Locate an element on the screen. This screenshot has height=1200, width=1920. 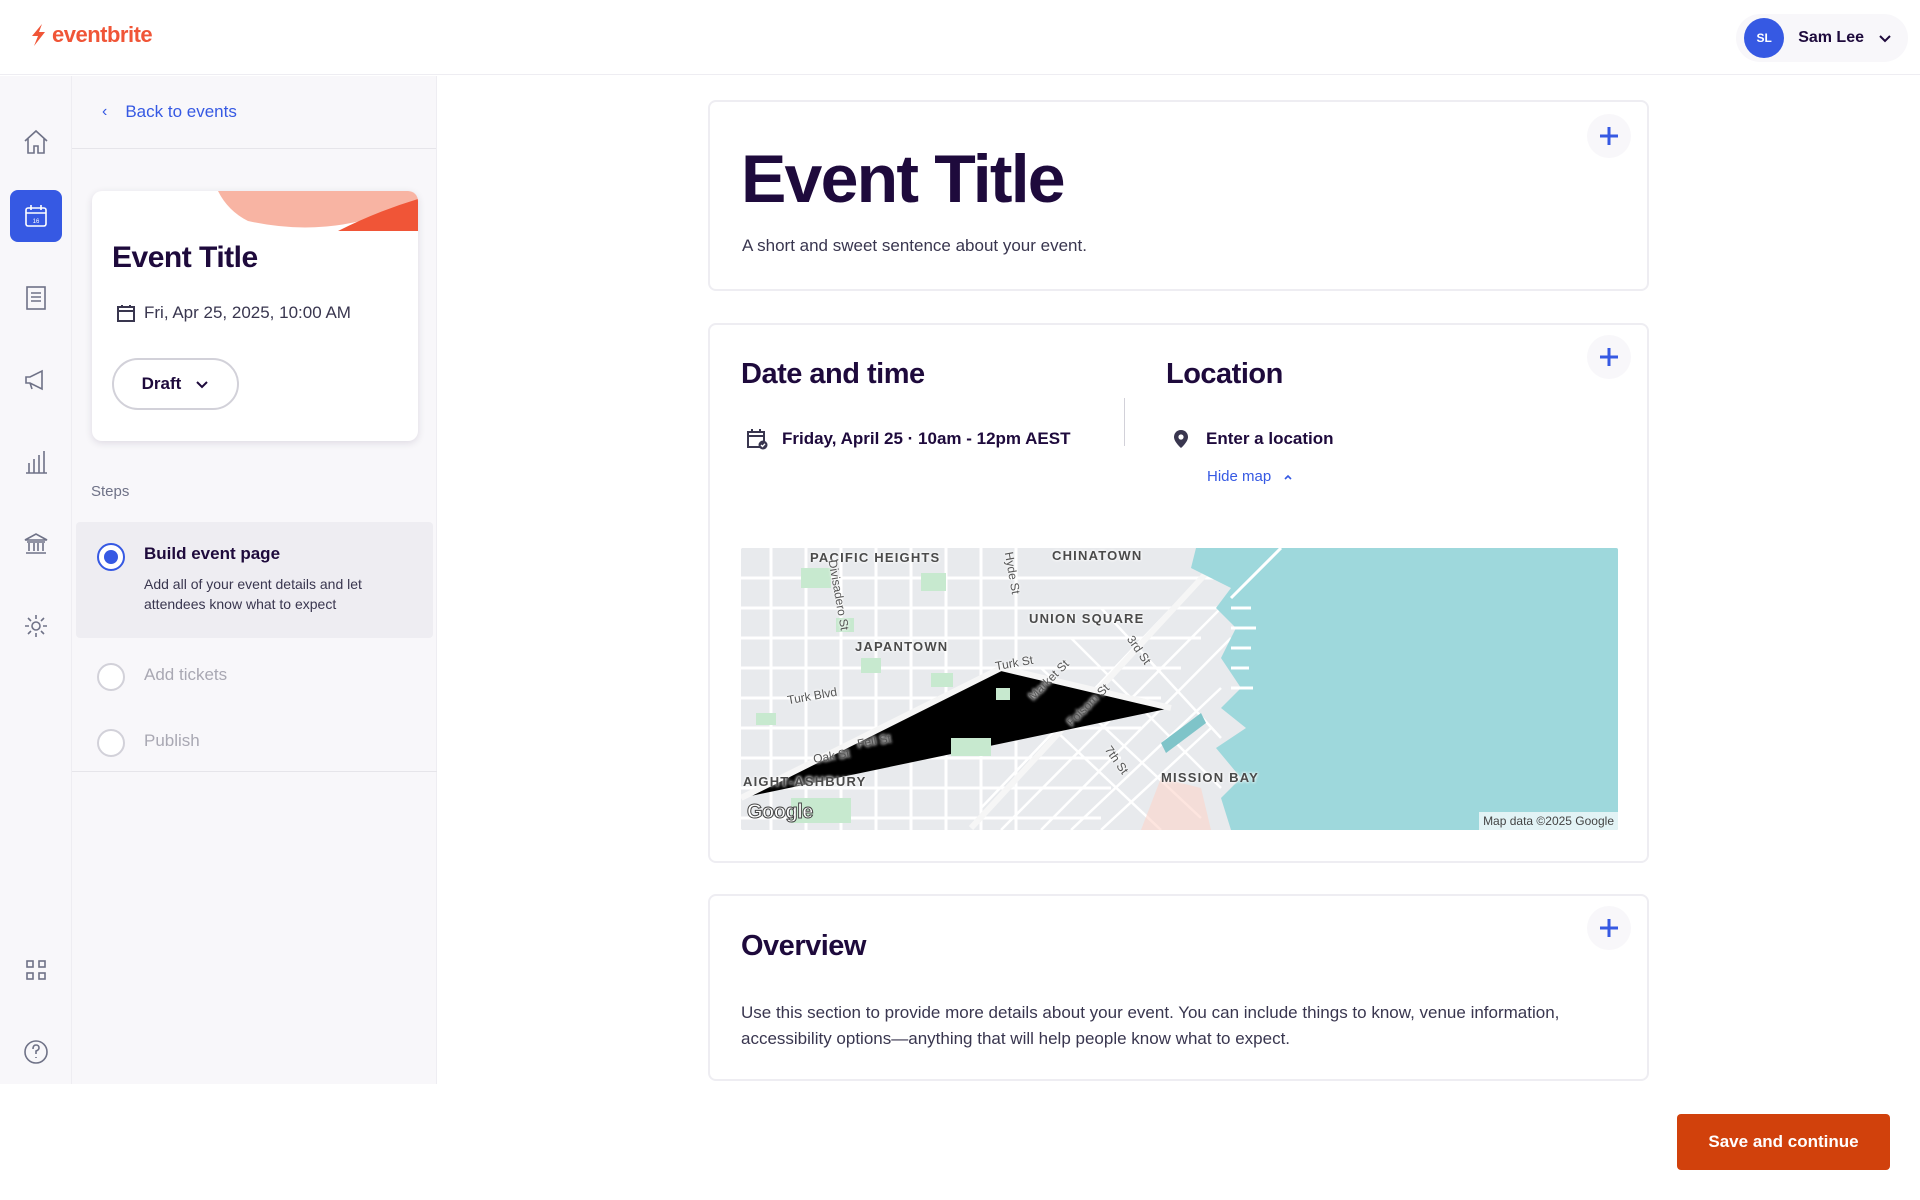
map-tiles is located at coordinates (1179, 689).